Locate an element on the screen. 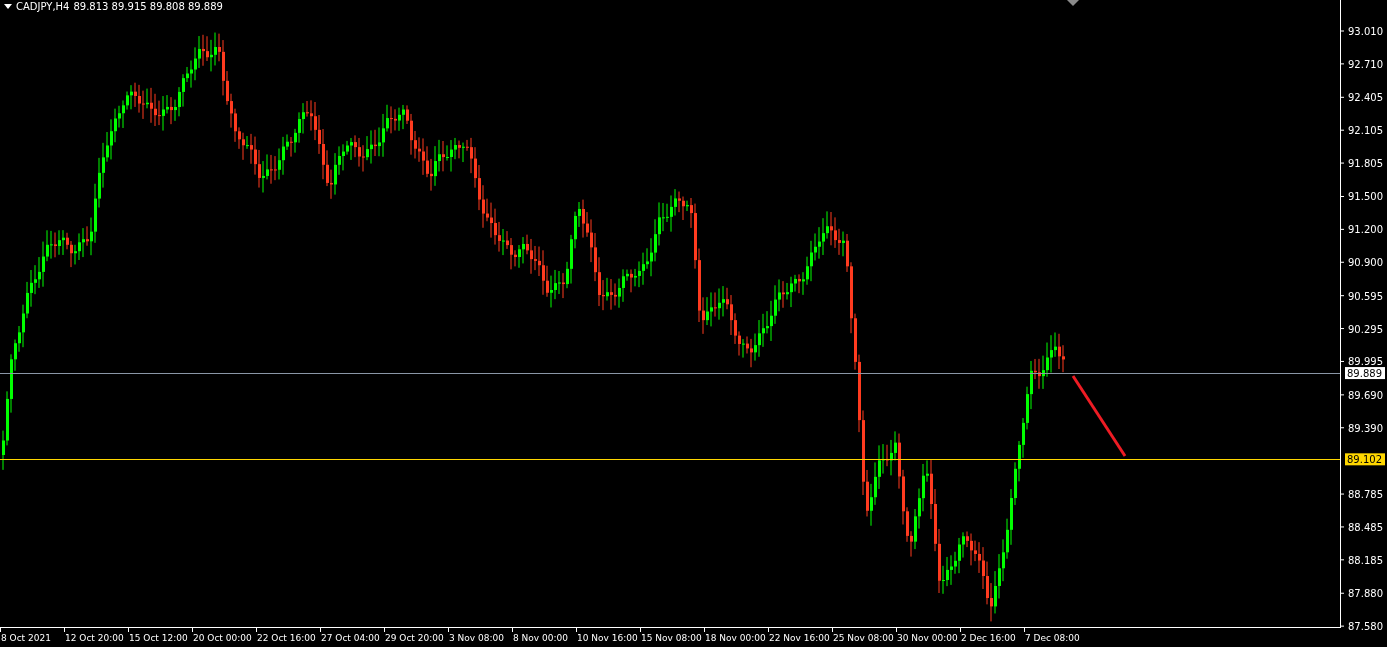 This screenshot has height=647, width=1387. price-label: 93.010 is located at coordinates (1365, 31).